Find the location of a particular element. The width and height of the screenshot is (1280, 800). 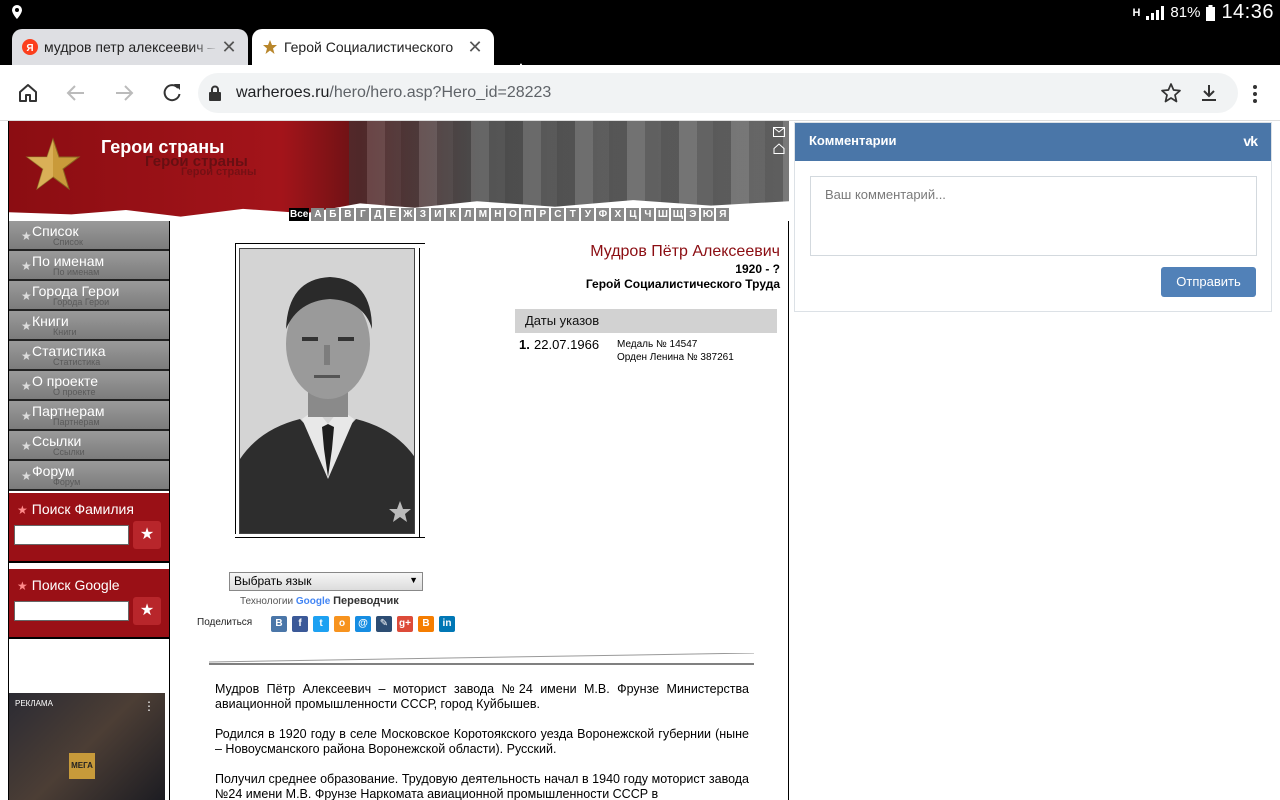

alphabet-letter: Х is located at coordinates (618, 214).